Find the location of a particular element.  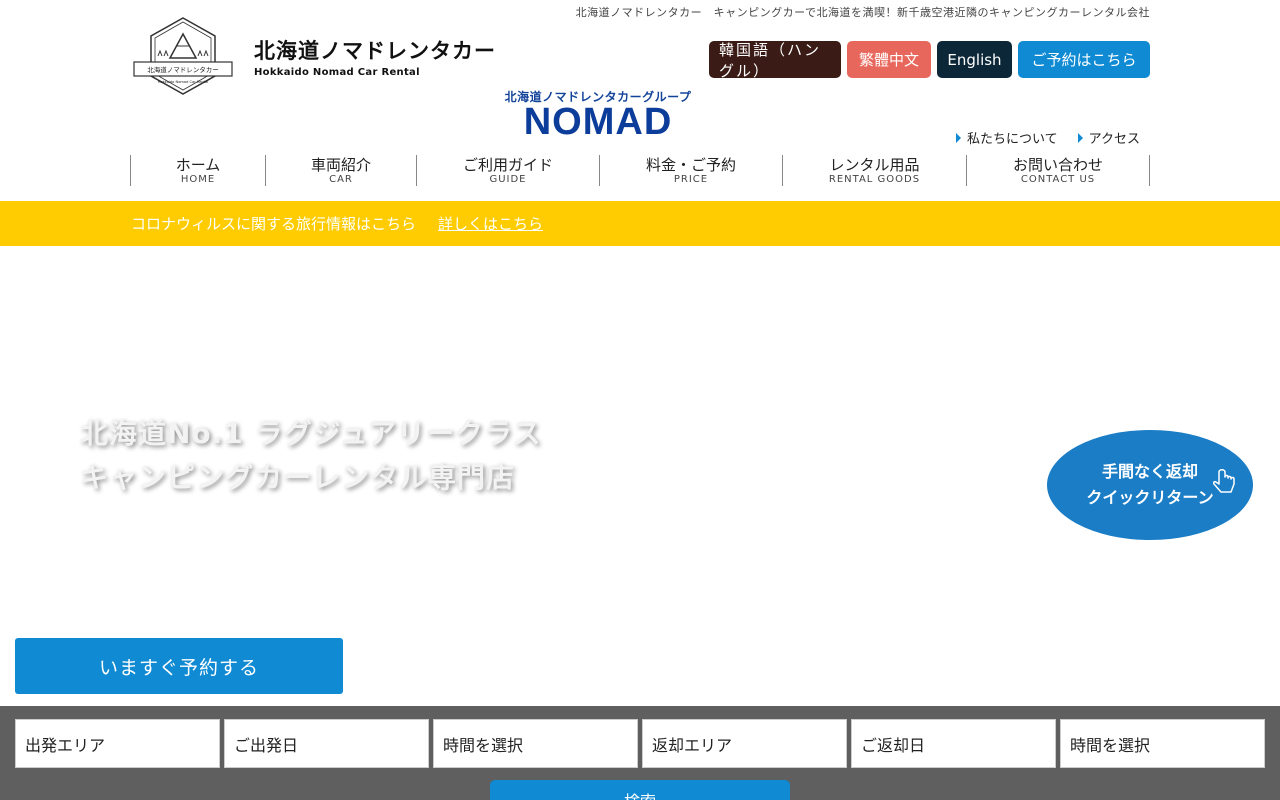

hero-headline: 北海道No.1 ラグジュアリークラス キャンピングカーレンタル専門店 is located at coordinates (310, 456).